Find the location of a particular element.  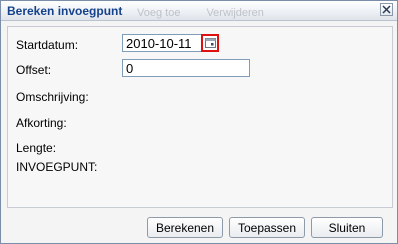

background-add-label: Voeg toe is located at coordinates (159, 13).